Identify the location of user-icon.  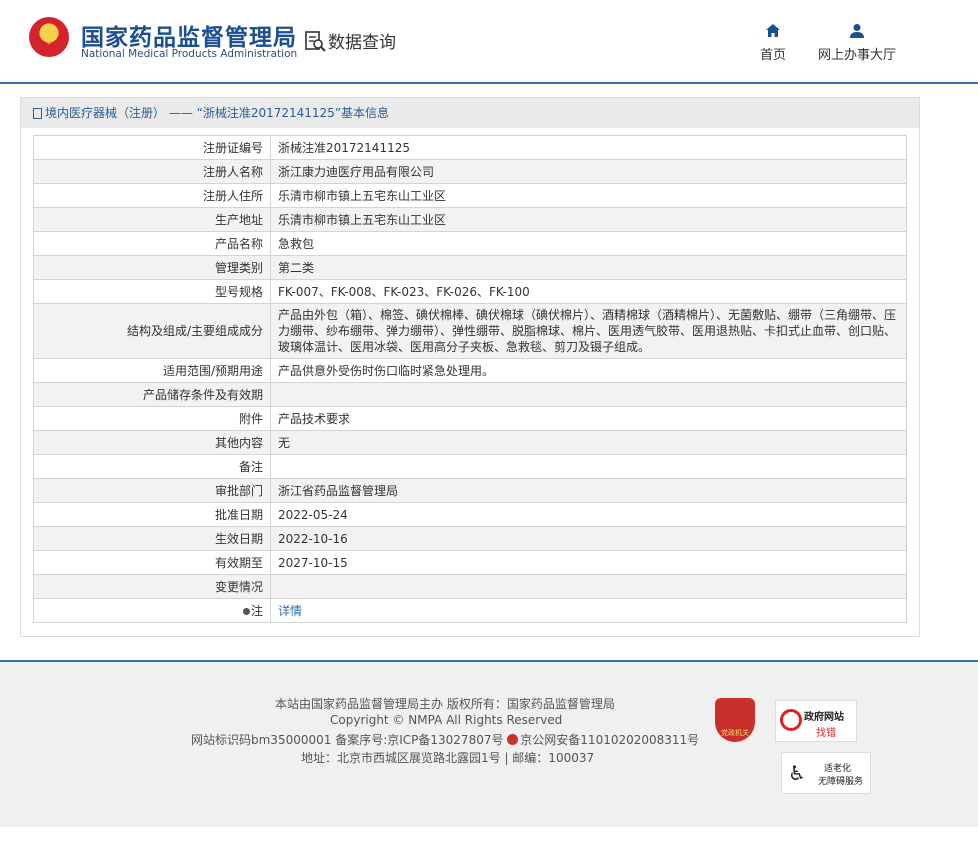
(857, 31).